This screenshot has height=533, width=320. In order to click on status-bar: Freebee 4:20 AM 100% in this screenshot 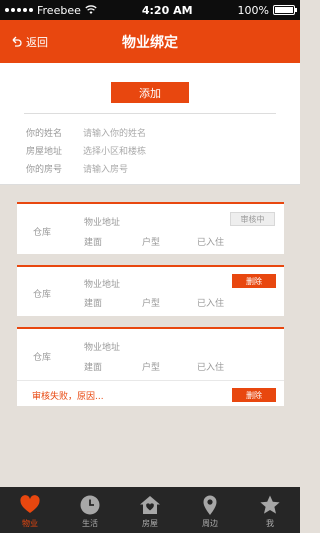, I will do `click(150, 10)`.